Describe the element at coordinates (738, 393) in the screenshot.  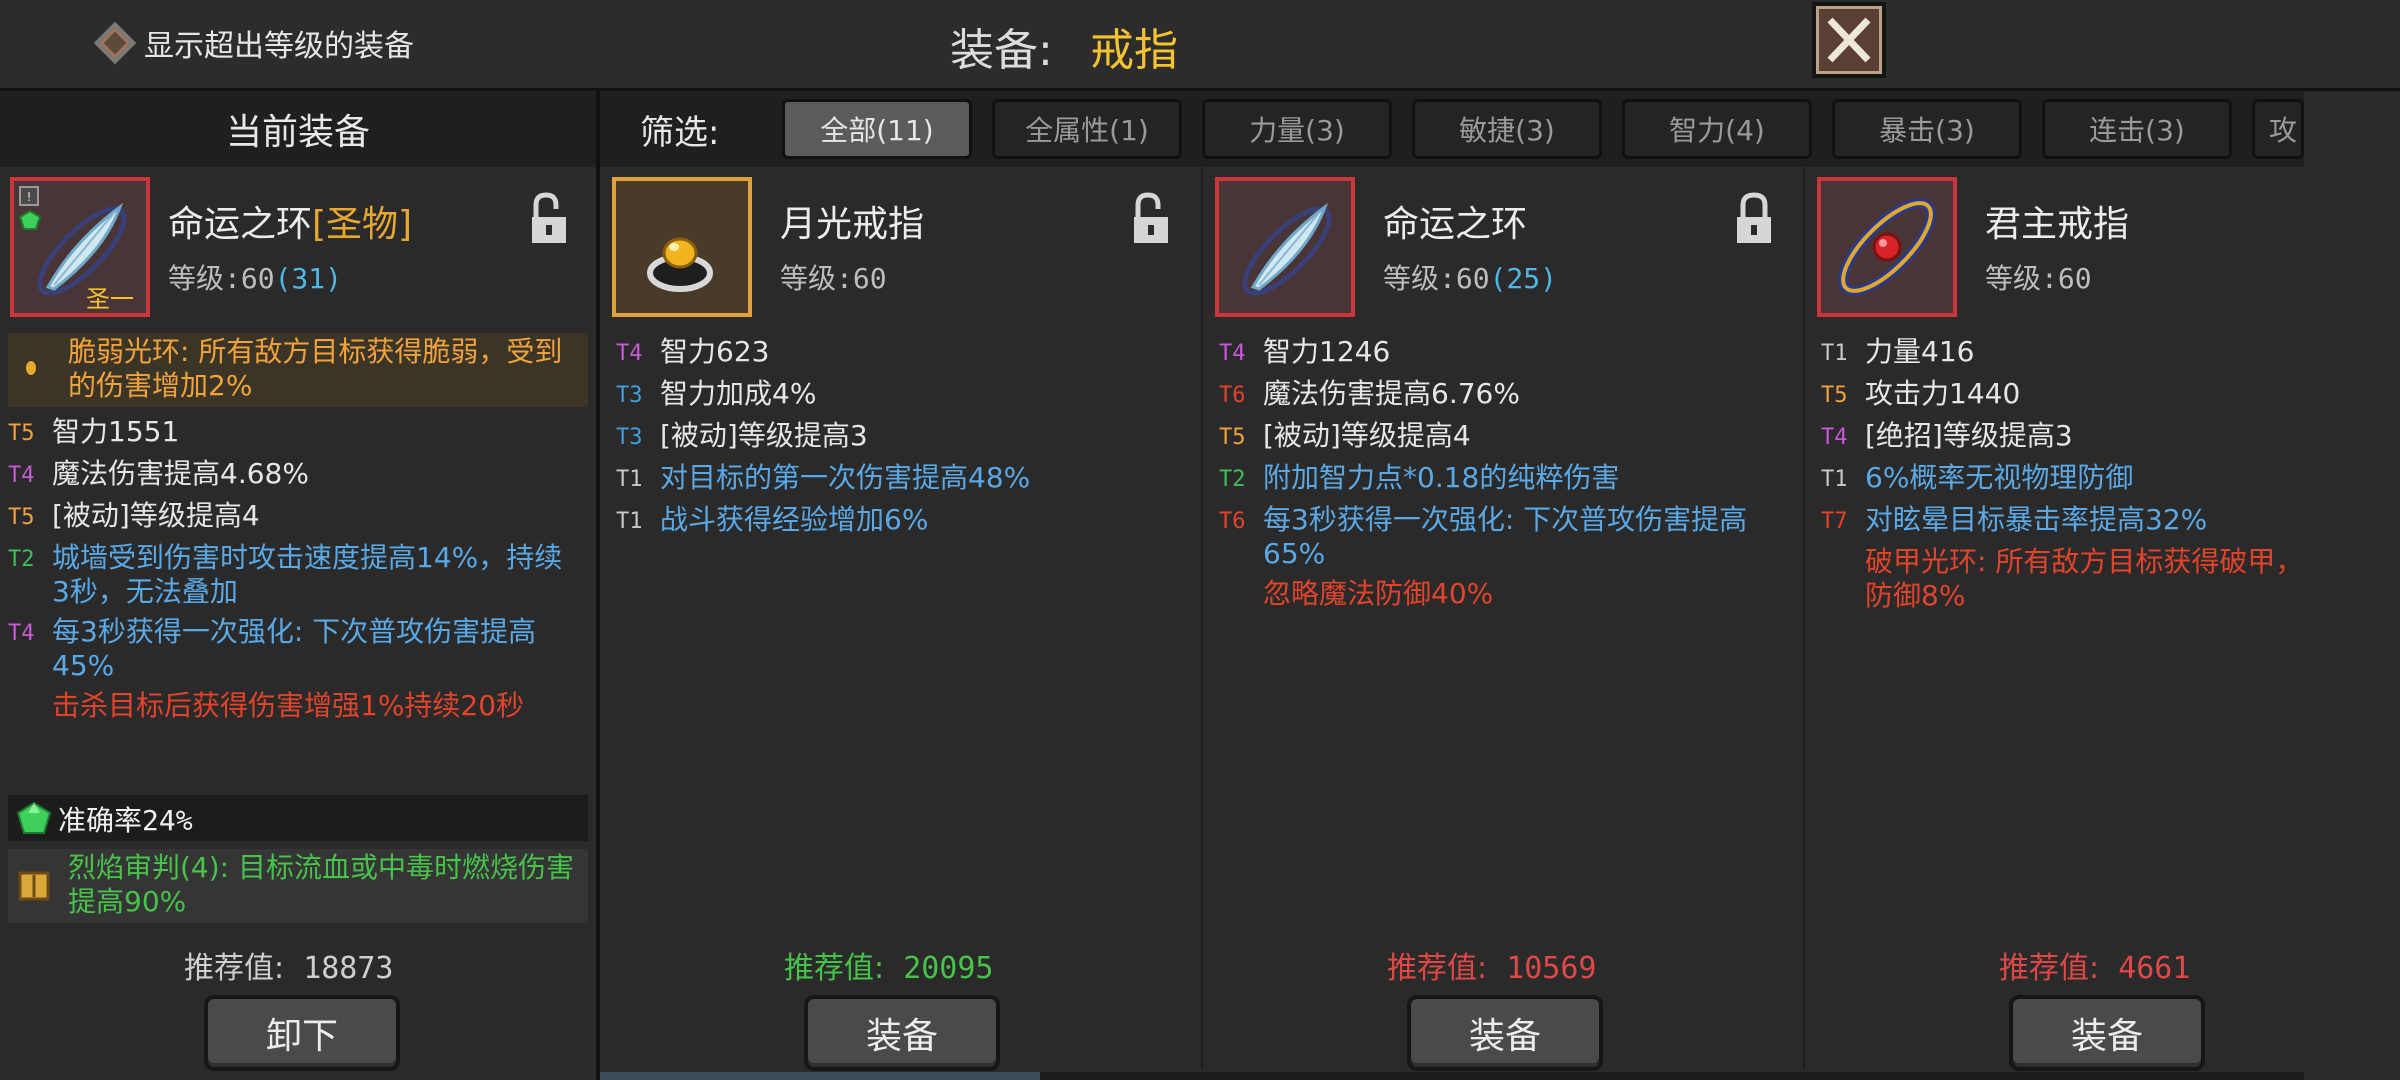
I see `attribute-text: 智力加成4%` at that location.